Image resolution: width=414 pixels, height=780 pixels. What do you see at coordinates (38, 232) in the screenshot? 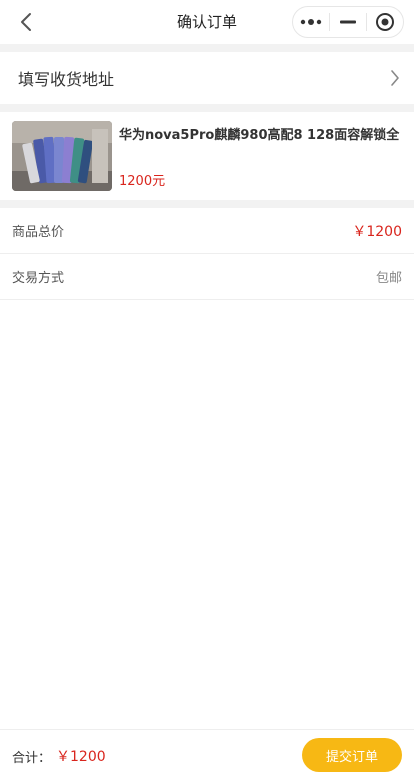
I see `goods-total-label: 商品总价` at bounding box center [38, 232].